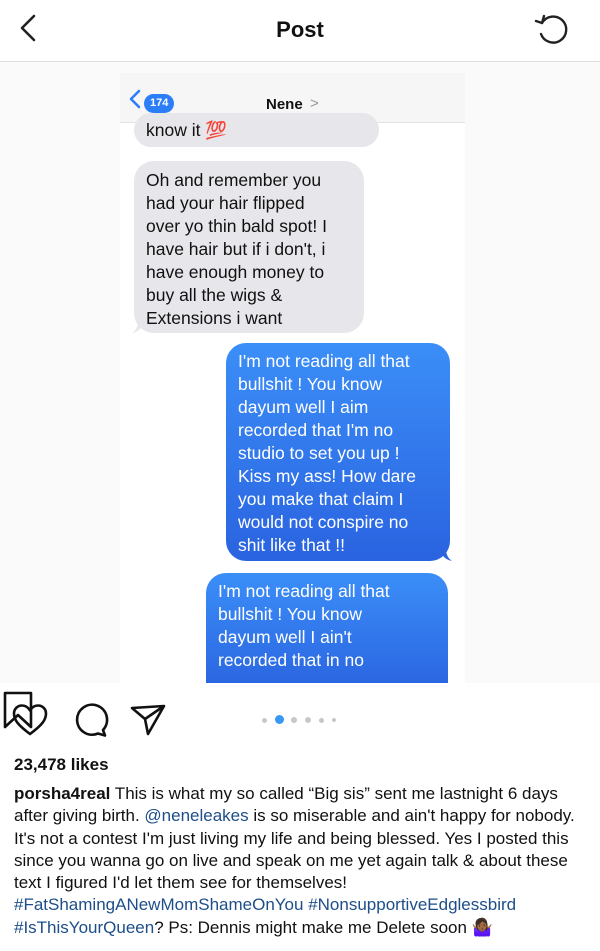 This screenshot has height=951, width=600. I want to click on message-line: Oh and remember you, so click(234, 180).